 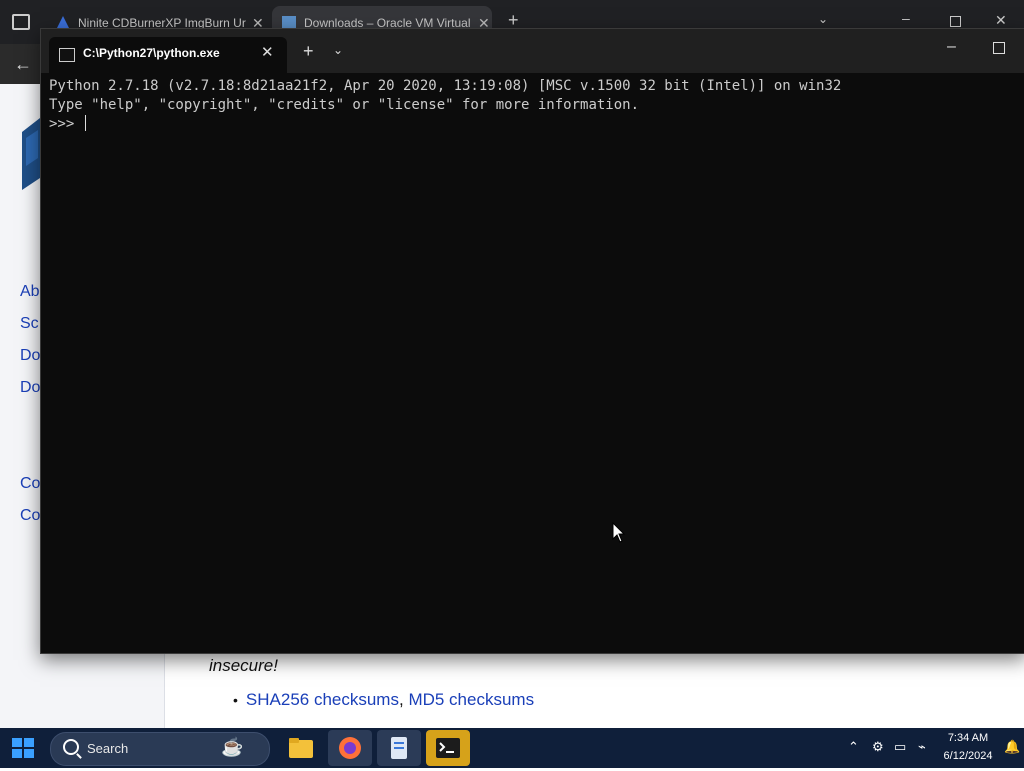 What do you see at coordinates (619, 535) in the screenshot?
I see `mouse-pointer-icon` at bounding box center [619, 535].